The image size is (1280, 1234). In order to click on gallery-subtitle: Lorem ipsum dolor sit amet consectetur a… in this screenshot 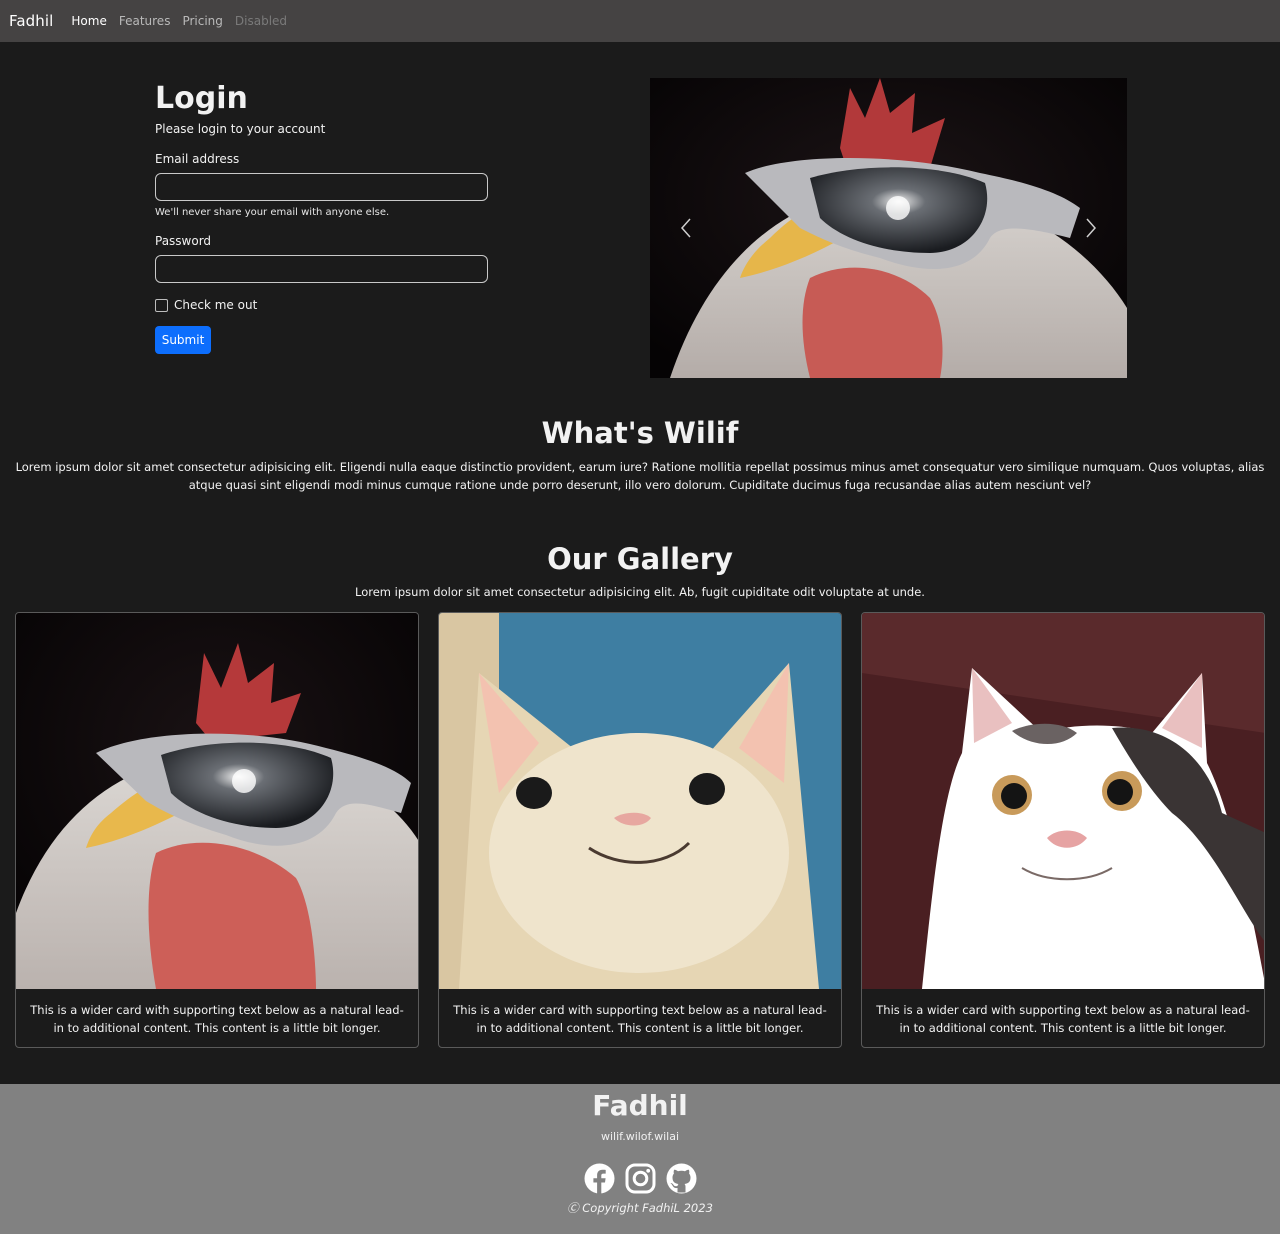, I will do `click(640, 592)`.